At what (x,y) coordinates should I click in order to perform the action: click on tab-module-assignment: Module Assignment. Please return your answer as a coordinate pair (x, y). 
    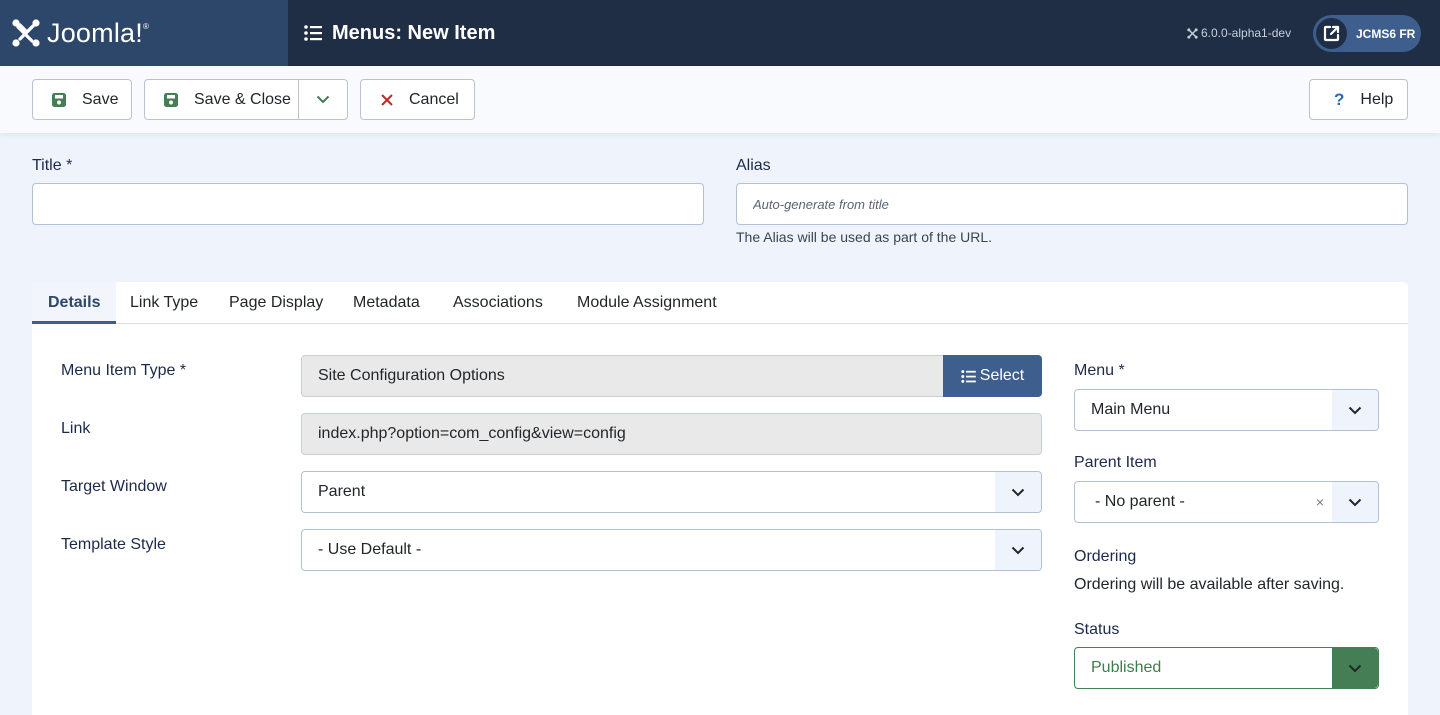
    Looking at the image, I should click on (647, 303).